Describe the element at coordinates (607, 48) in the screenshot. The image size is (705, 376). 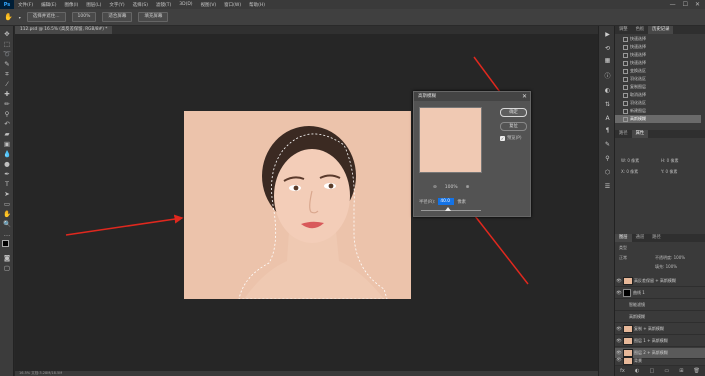
I see `history-icon: ⟲` at that location.